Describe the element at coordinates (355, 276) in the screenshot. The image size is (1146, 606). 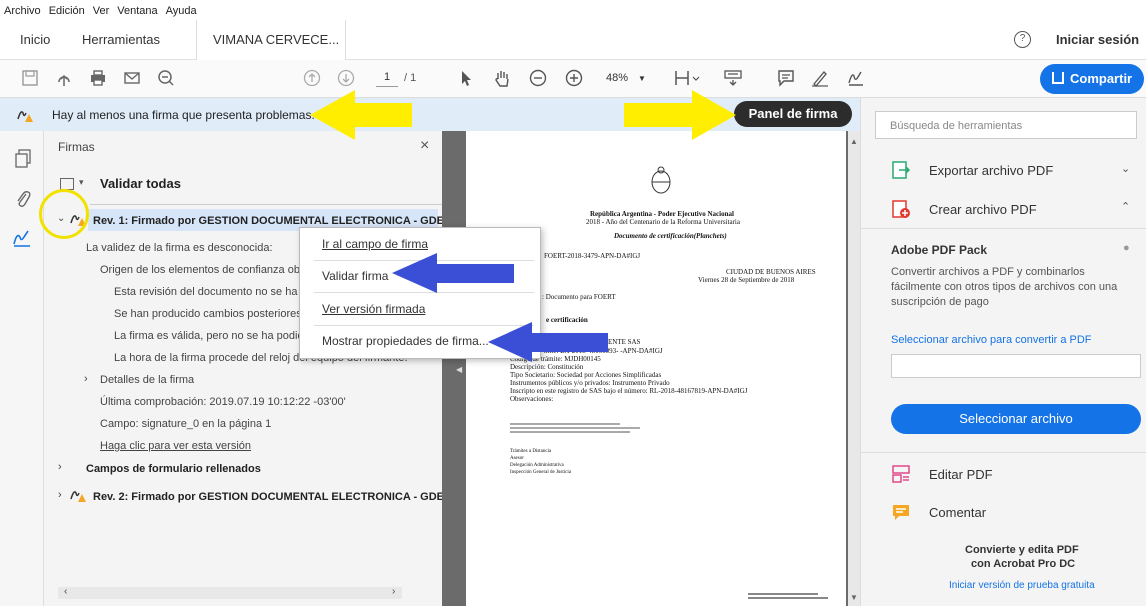
I see `menu-item-validate-signature: Validar firma` at that location.